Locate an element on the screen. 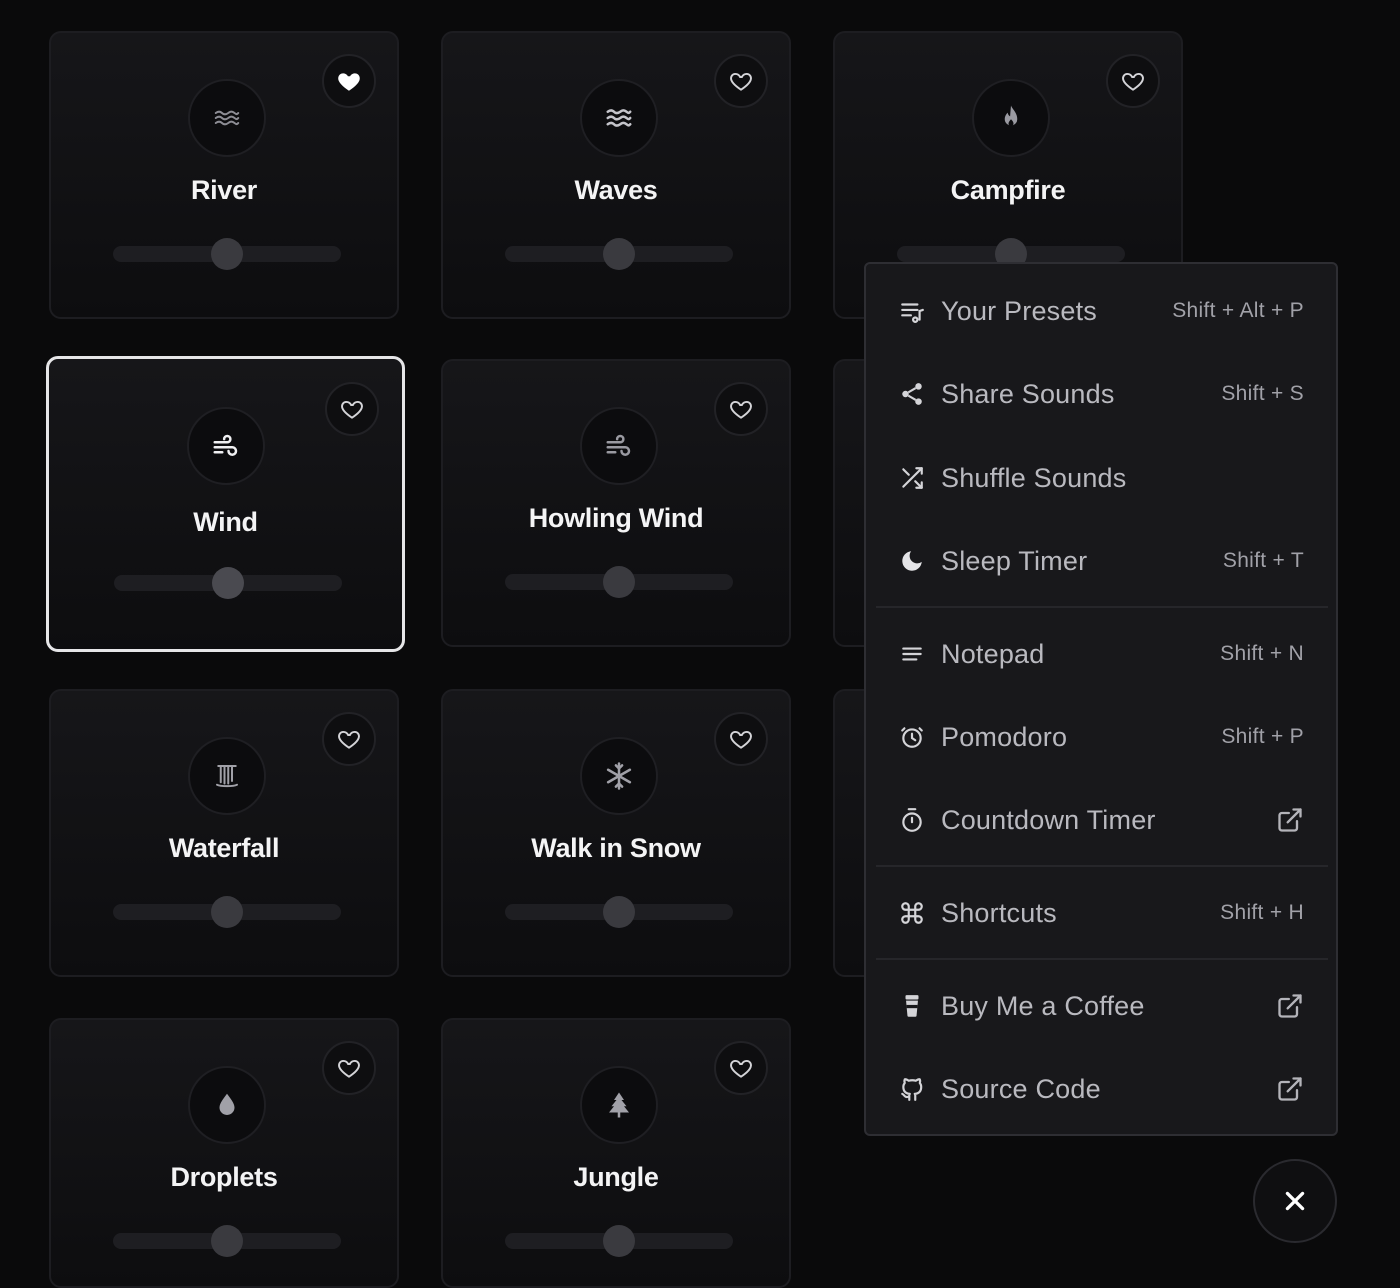 This screenshot has width=1400, height=1288. playlist-icon is located at coordinates (912, 311).